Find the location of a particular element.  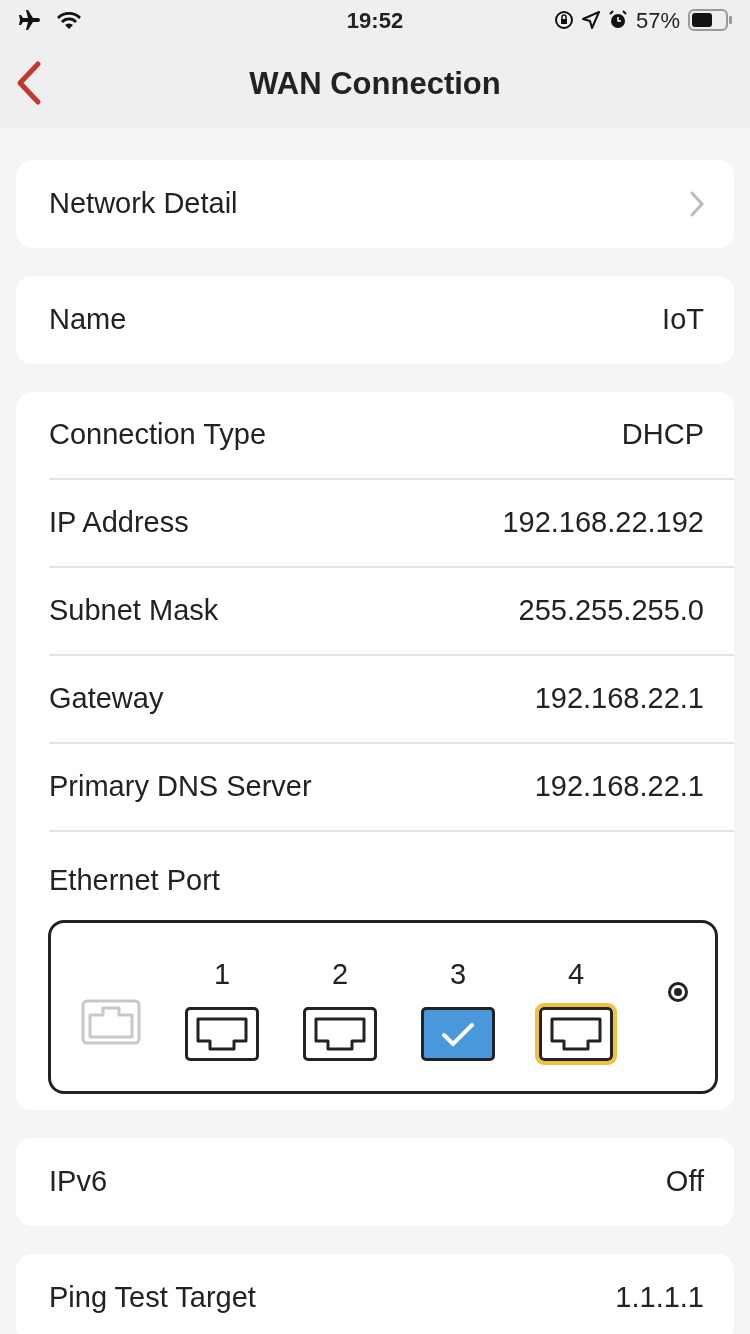

rotation-lock-icon is located at coordinates (563, 20).